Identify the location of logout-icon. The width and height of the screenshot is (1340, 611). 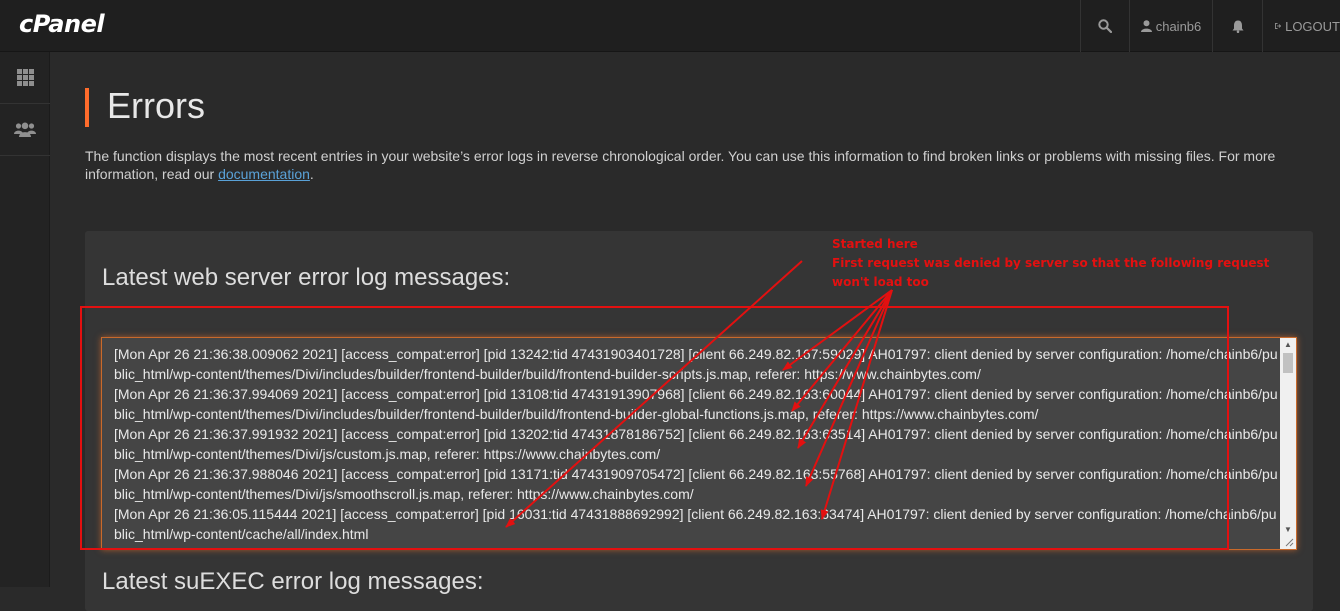
(1278, 26).